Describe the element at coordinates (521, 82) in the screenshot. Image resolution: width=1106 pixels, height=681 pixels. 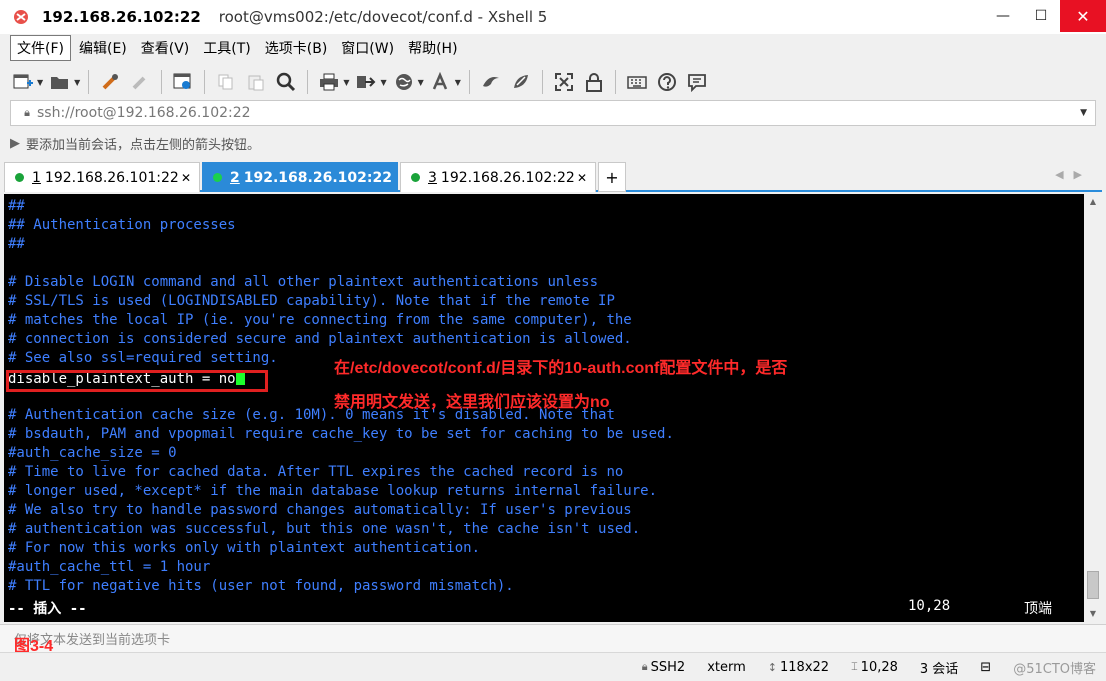
I see `xmanager-icon` at that location.